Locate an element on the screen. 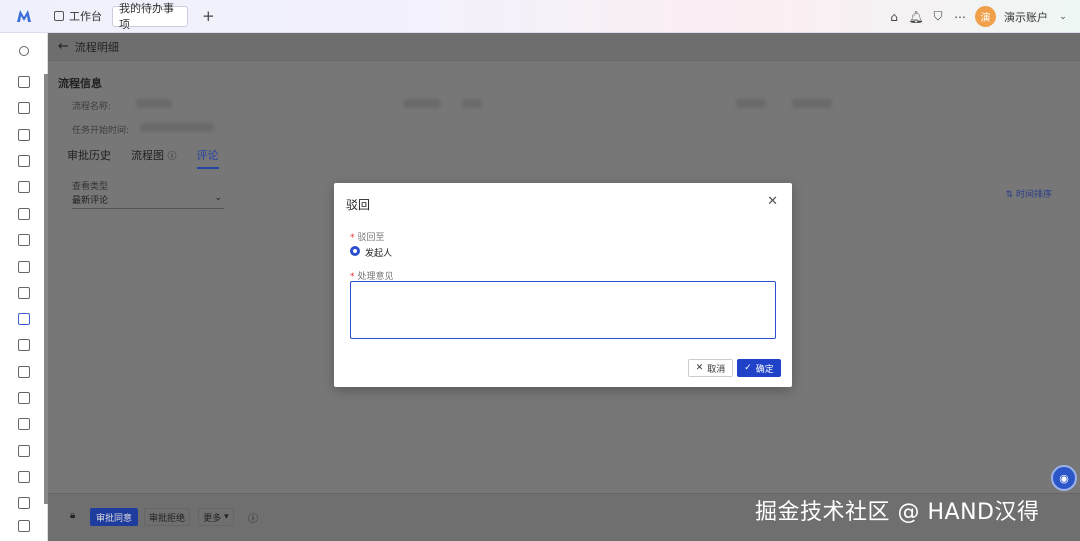 Image resolution: width=1080 pixels, height=541 pixels. view-type-label: 查看类型 is located at coordinates (90, 187).